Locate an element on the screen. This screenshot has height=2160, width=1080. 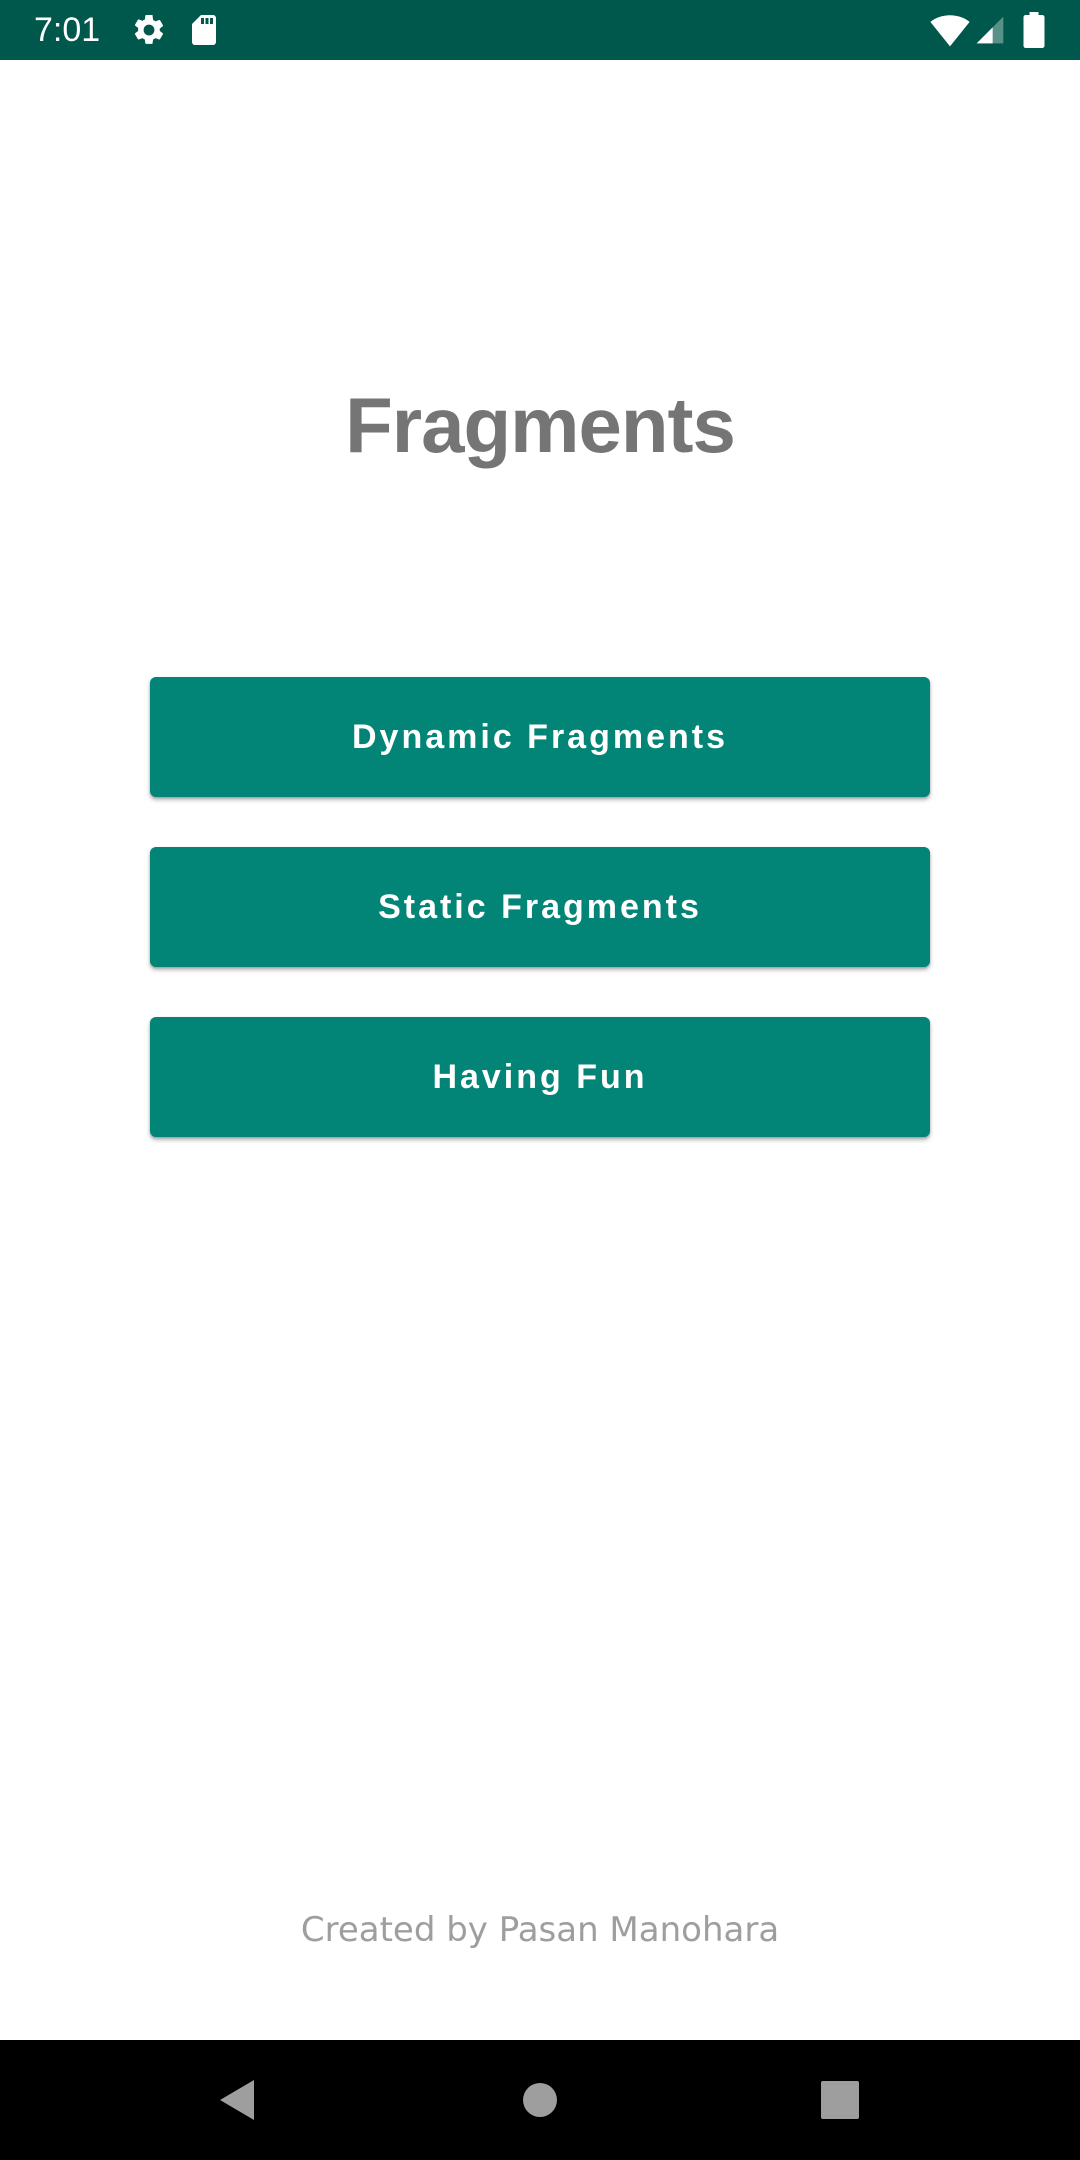
status-bar: 7:01 is located at coordinates (540, 30).